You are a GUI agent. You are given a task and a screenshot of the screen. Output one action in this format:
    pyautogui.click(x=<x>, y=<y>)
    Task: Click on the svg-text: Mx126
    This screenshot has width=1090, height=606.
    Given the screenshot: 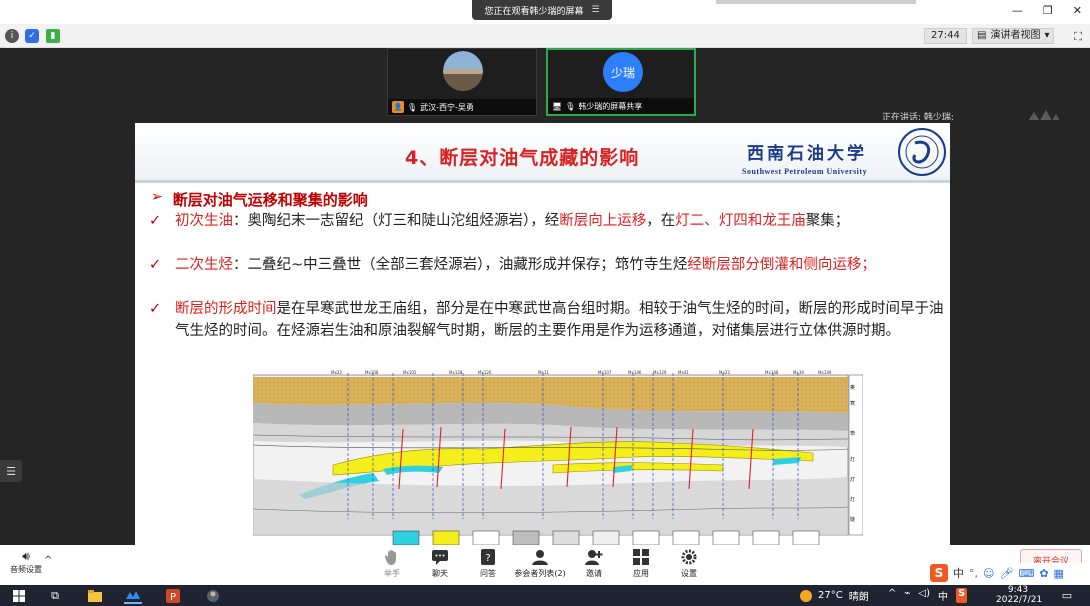 What is the action you would take?
    pyautogui.click(x=485, y=372)
    